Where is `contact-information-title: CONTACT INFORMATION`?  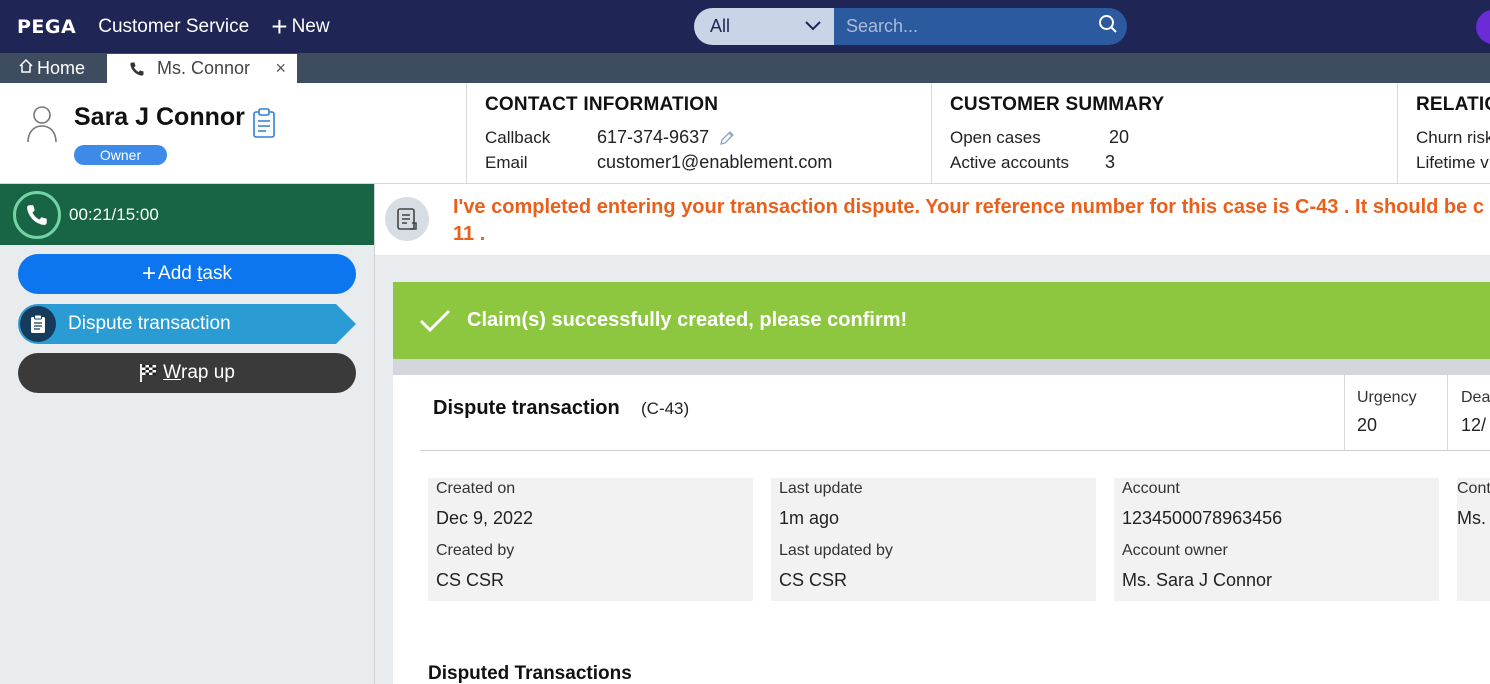 contact-information-title: CONTACT INFORMATION is located at coordinates (602, 104).